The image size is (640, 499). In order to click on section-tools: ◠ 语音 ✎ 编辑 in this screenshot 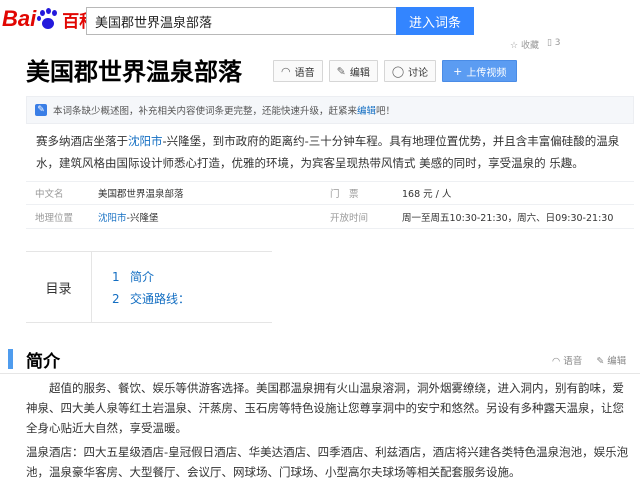, I will do `click(589, 360)`.